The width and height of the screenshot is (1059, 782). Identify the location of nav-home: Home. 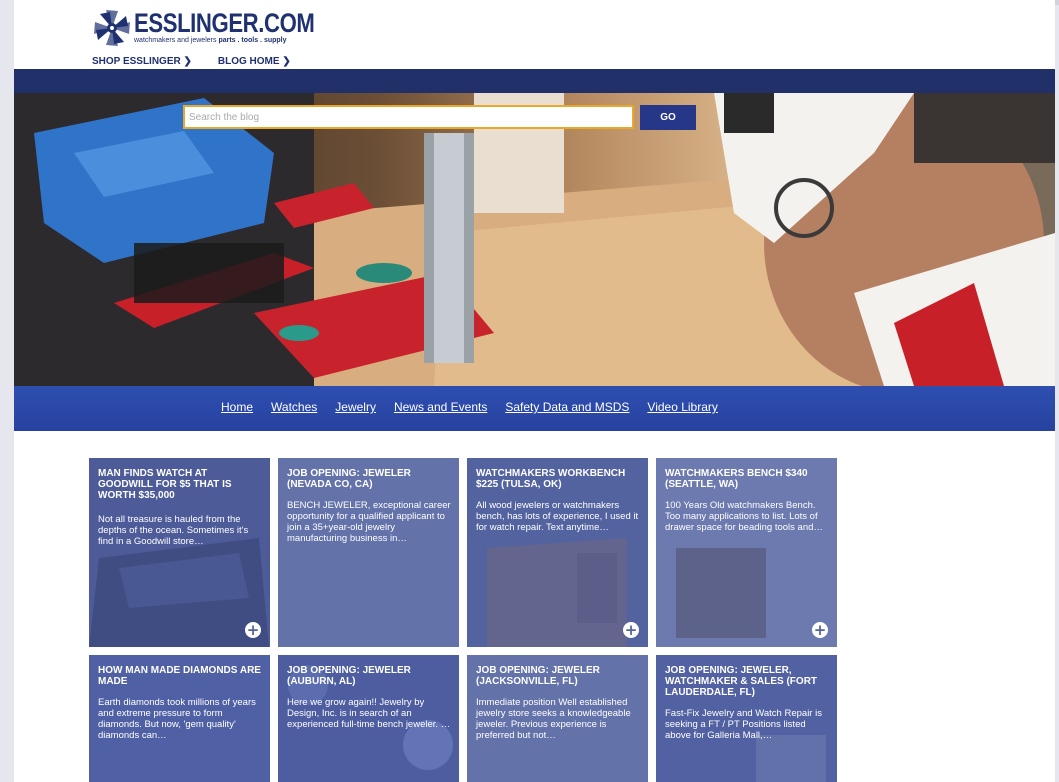
(237, 407).